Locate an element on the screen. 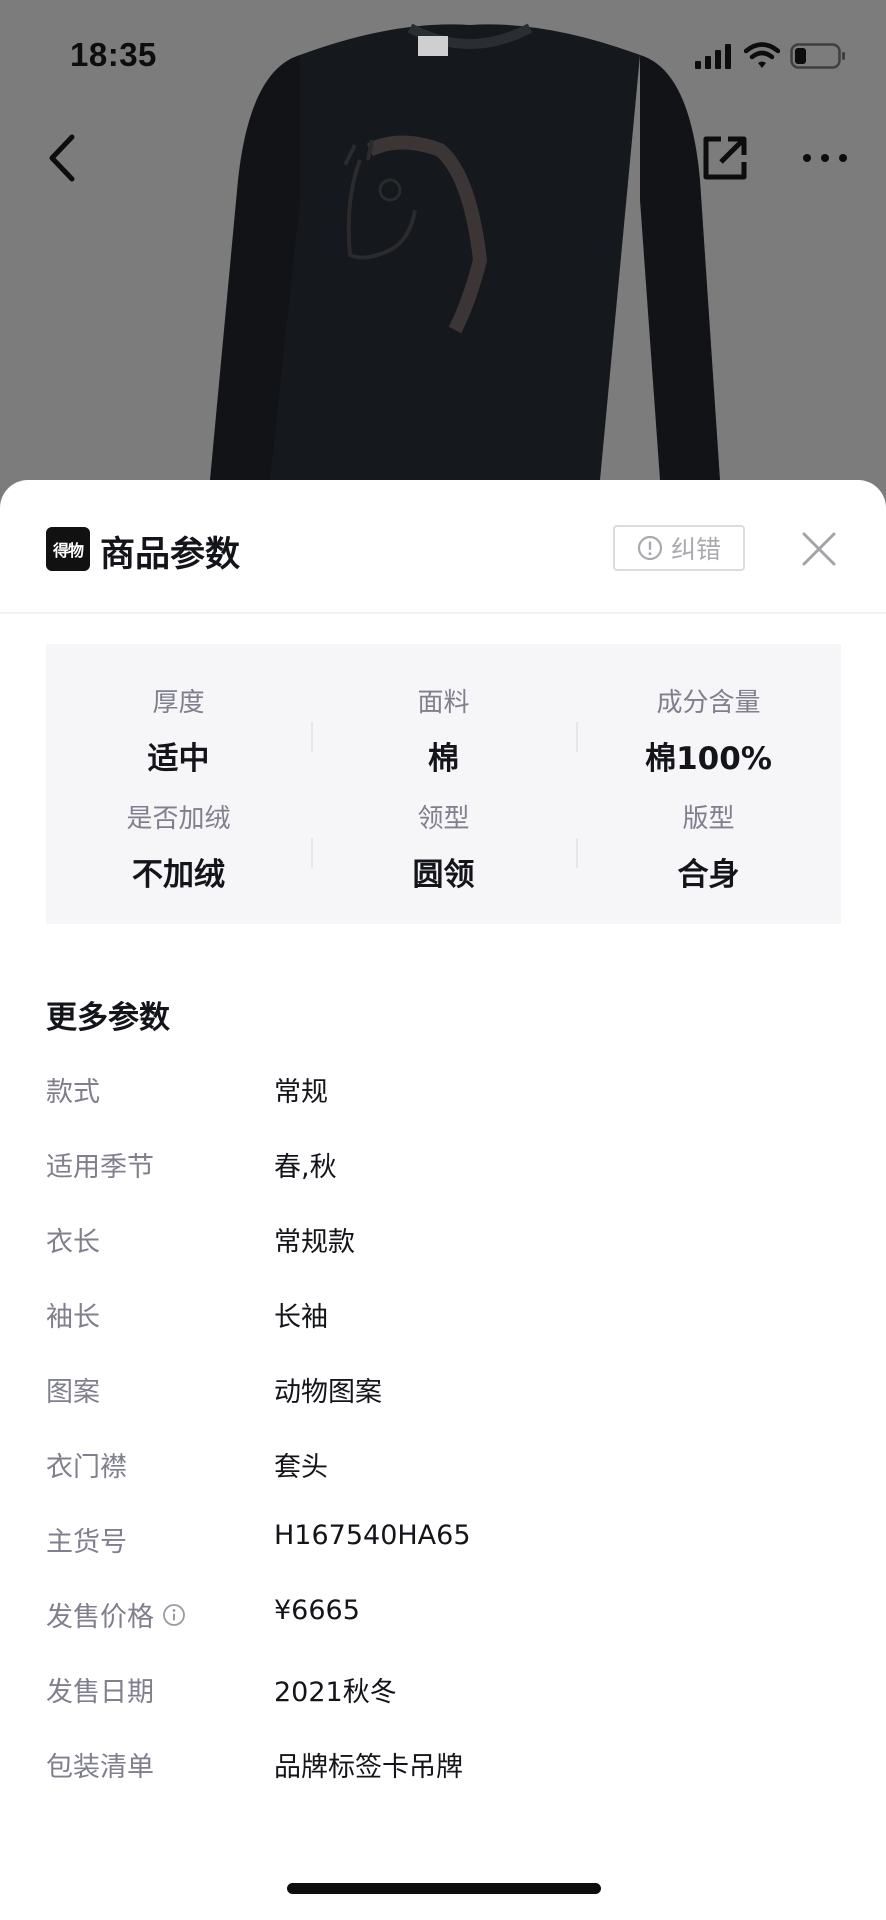  key-param-label: 领型 is located at coordinates (443, 819).